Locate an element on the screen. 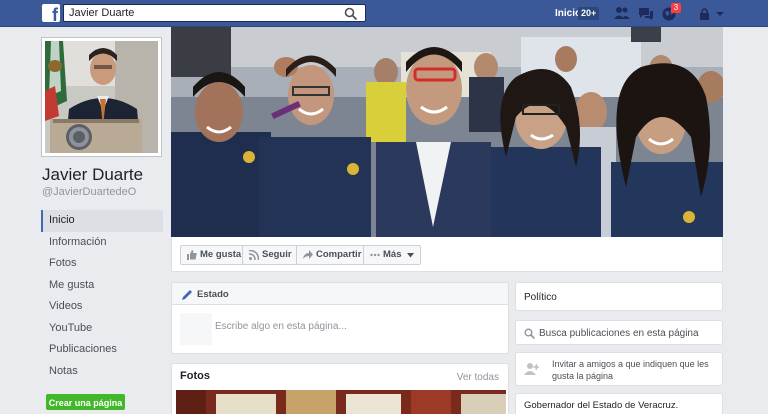 The image size is (768, 414). profile-photo-image is located at coordinates (101, 97).